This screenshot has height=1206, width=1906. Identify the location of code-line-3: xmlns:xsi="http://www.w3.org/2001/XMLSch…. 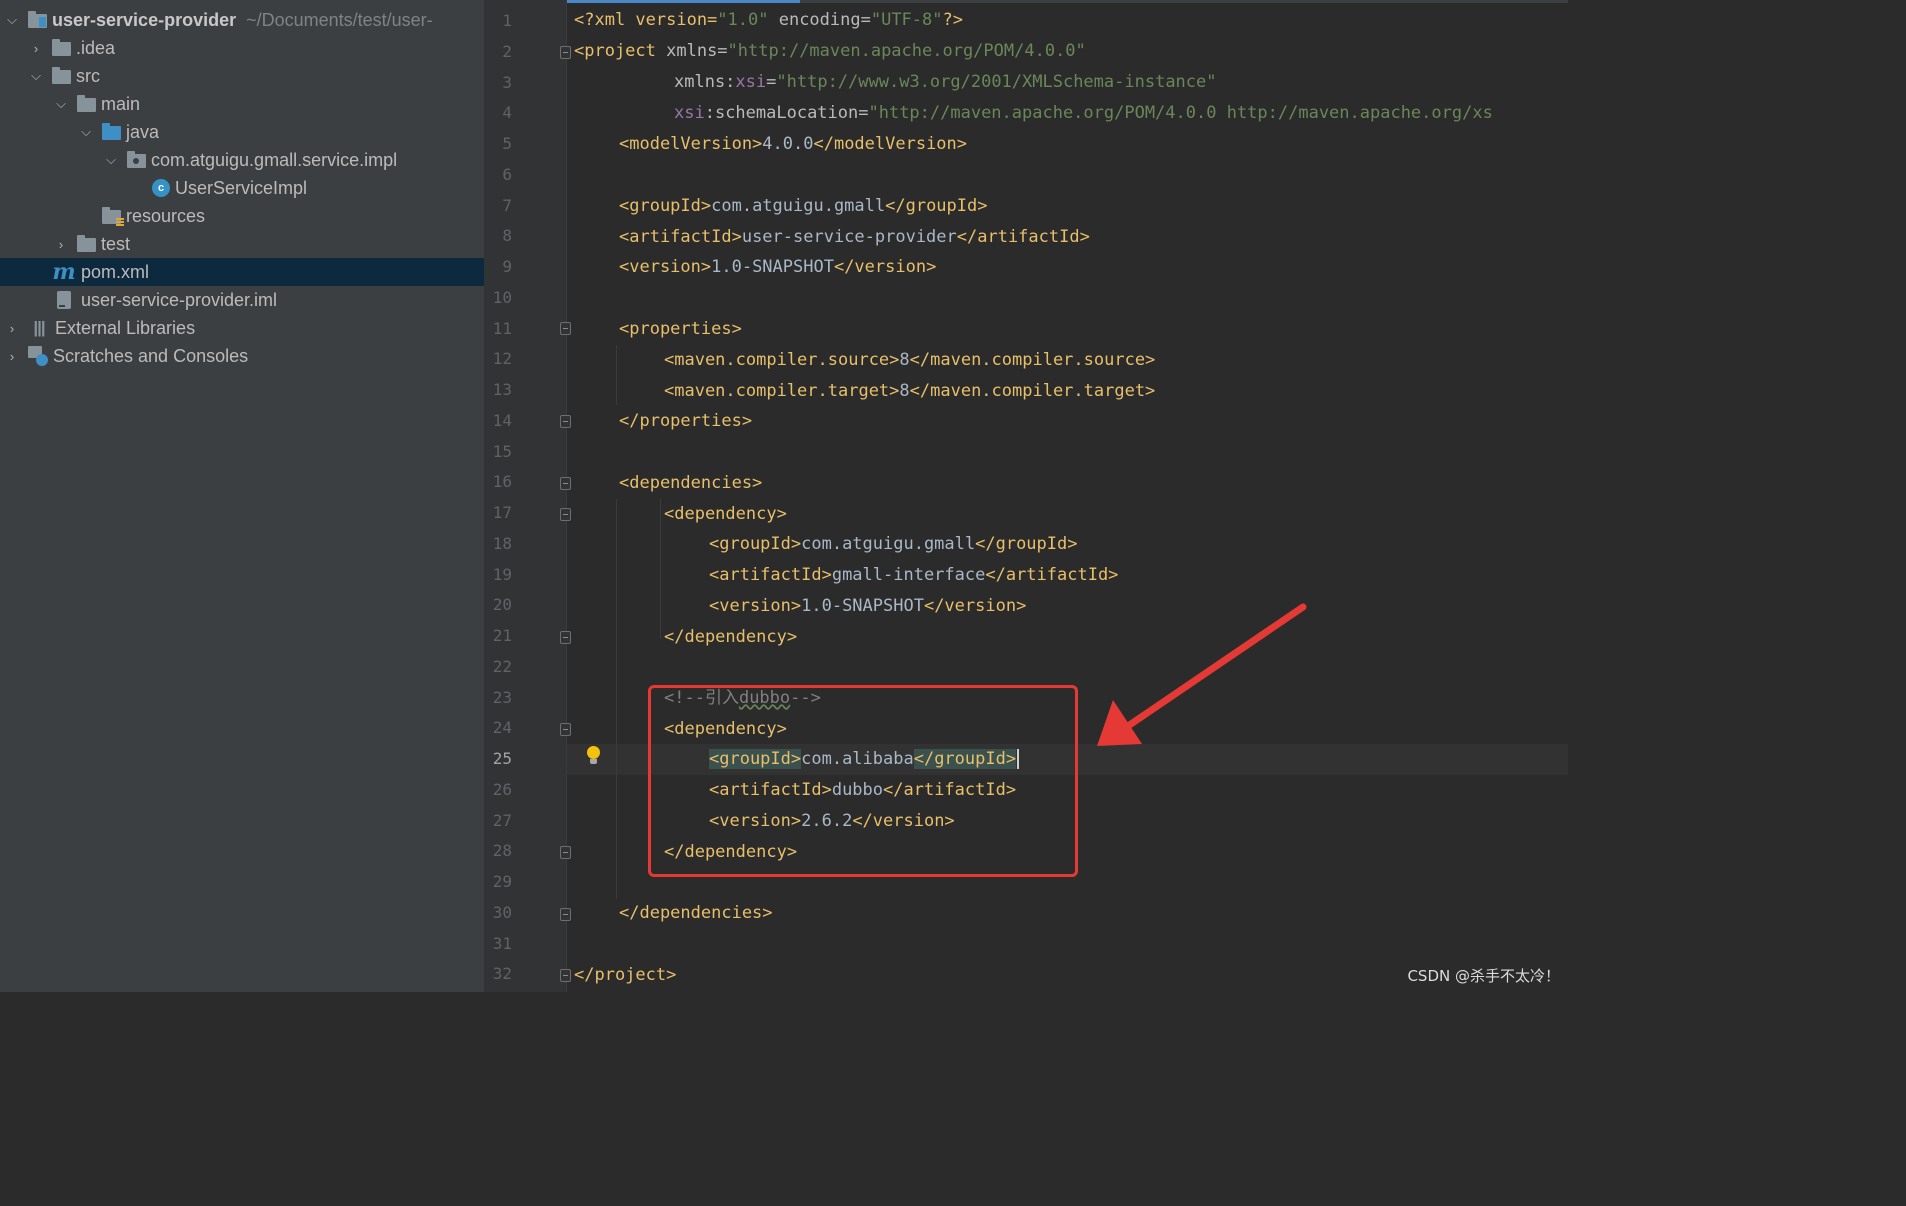
(945, 82).